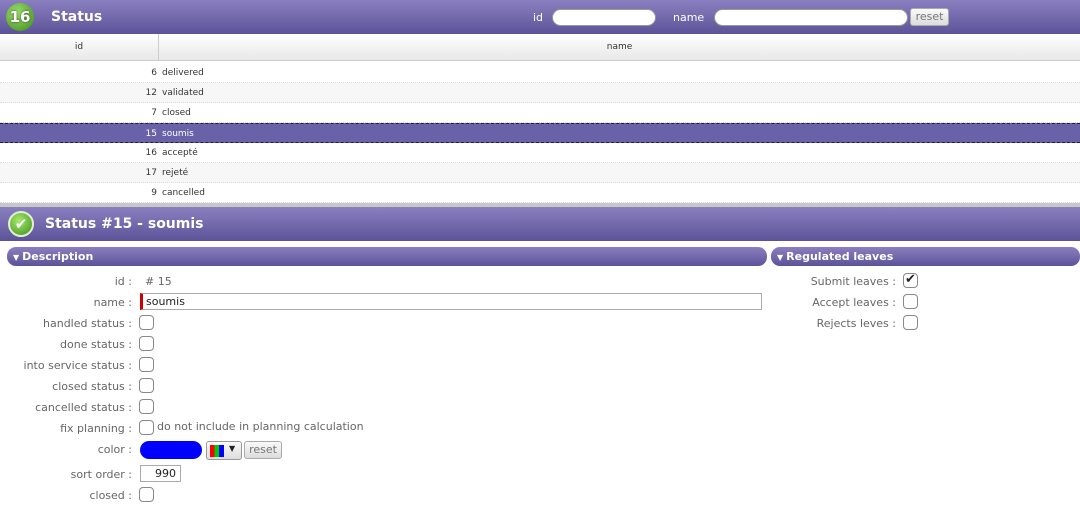 Image resolution: width=1080 pixels, height=524 pixels. What do you see at coordinates (146, 322) in the screenshot?
I see `handled-status-checkbox` at bounding box center [146, 322].